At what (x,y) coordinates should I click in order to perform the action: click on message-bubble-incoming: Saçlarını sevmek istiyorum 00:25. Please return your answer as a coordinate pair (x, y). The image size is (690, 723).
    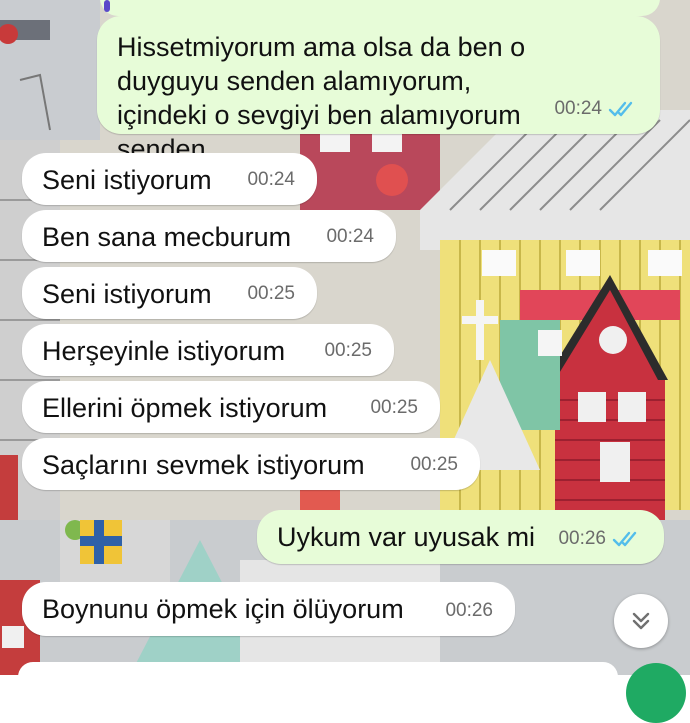
    Looking at the image, I should click on (251, 464).